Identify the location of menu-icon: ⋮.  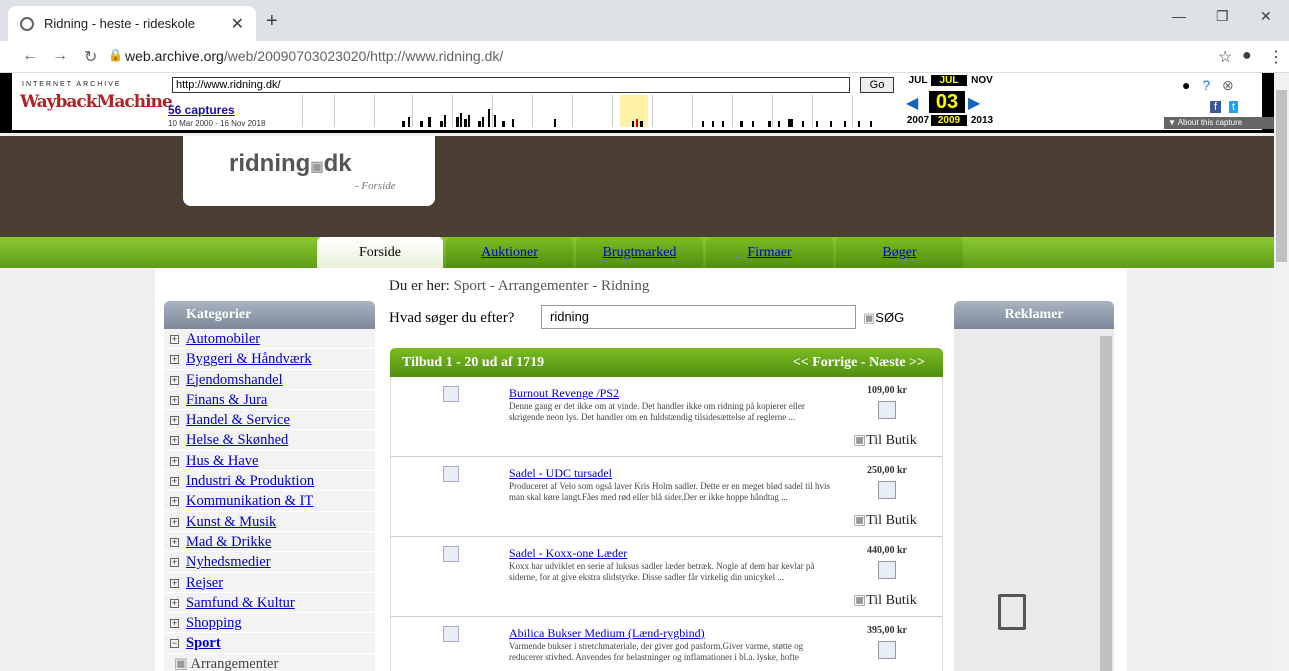
(1276, 57).